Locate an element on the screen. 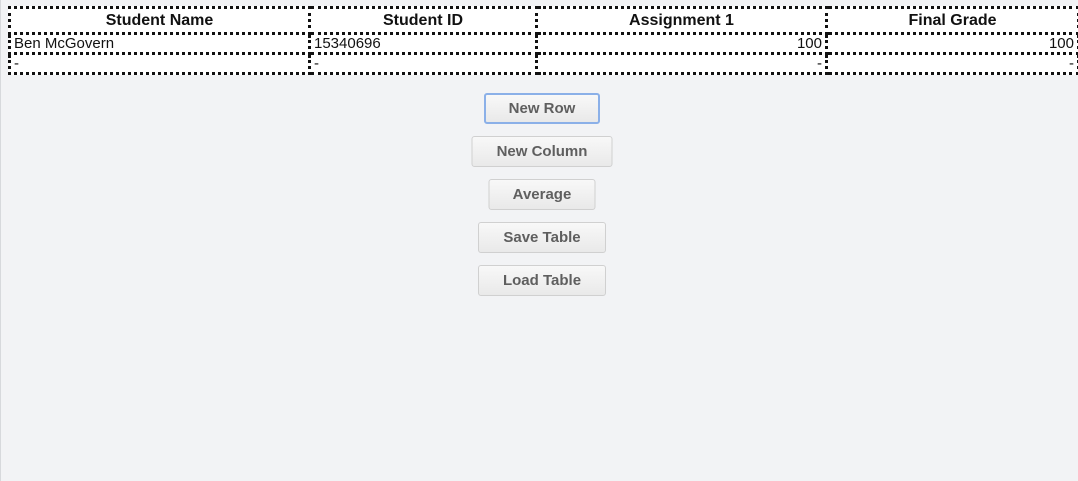 The height and width of the screenshot is (481, 1078). load-table-button: Load Table is located at coordinates (542, 280).